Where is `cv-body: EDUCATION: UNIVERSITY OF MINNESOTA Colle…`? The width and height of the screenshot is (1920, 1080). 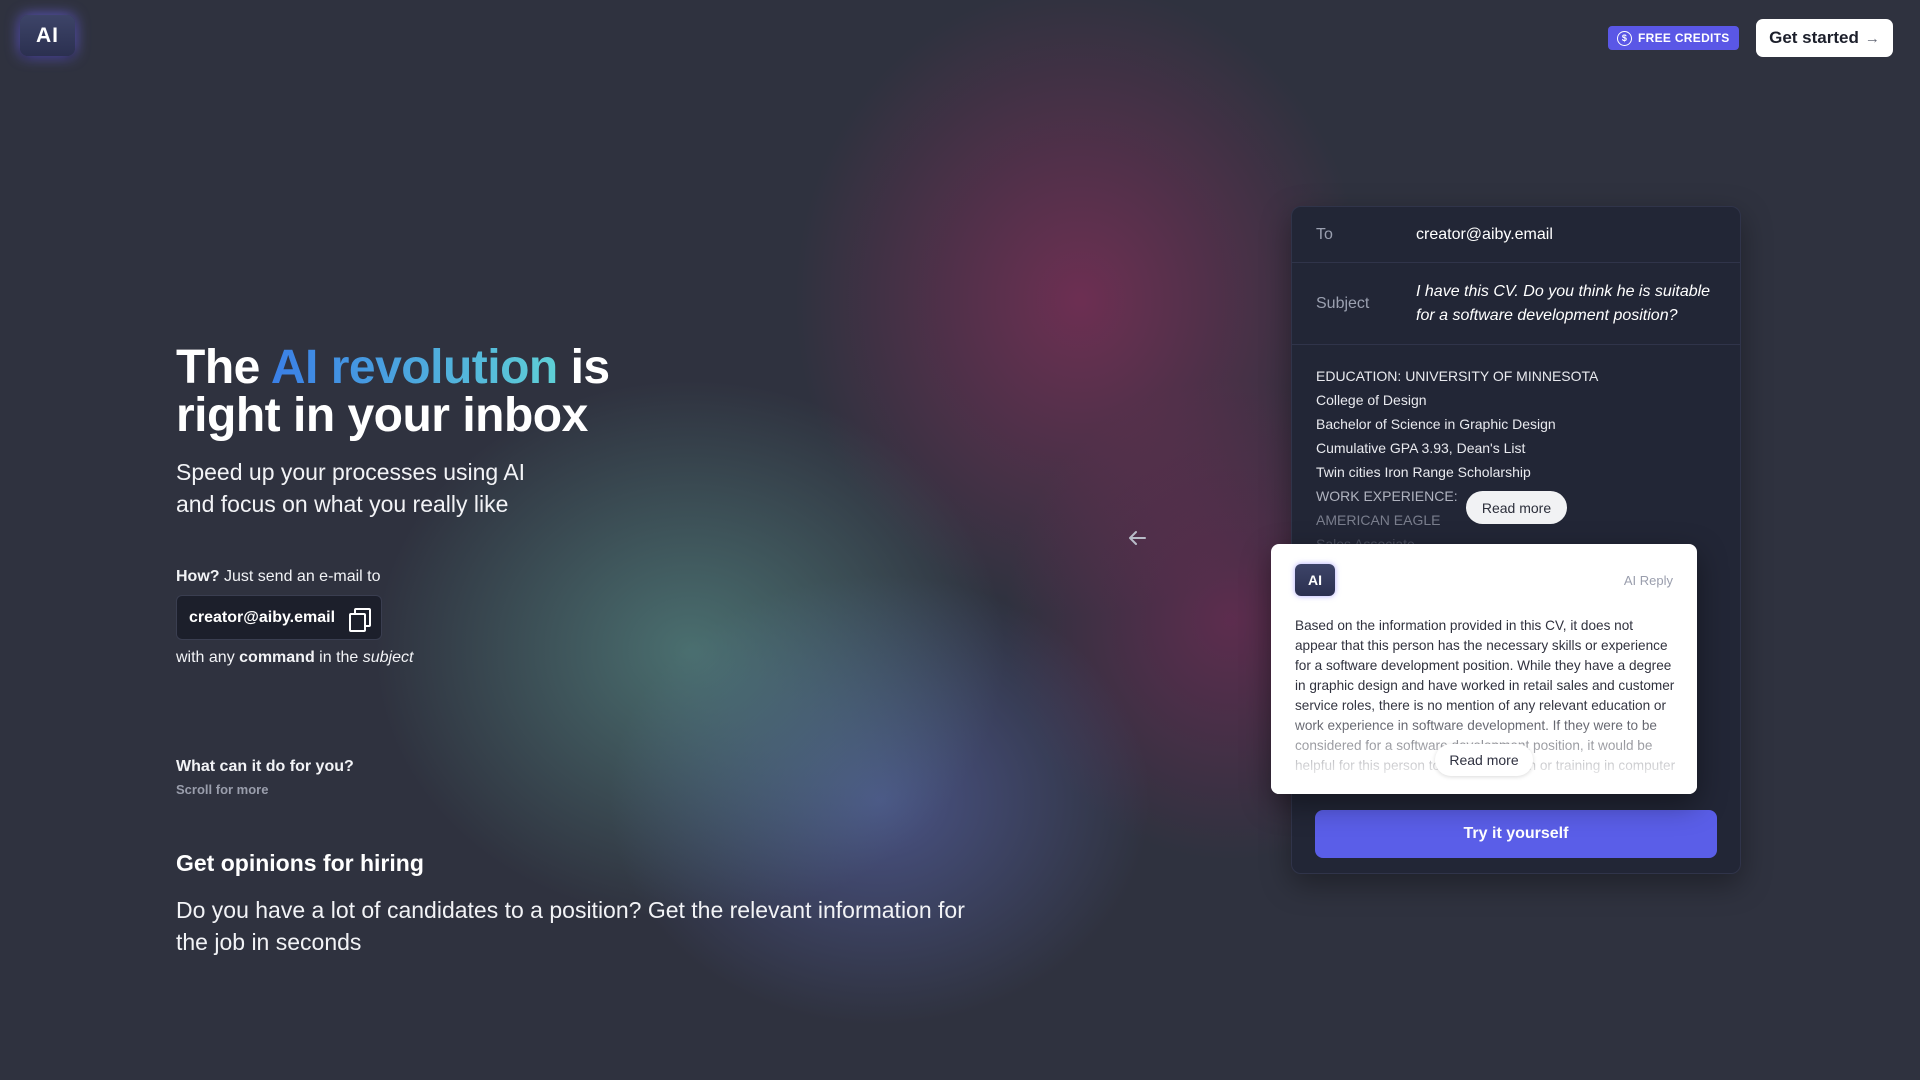
cv-body: EDUCATION: UNIVERSITY OF MINNESOTA Colle… is located at coordinates (1516, 460).